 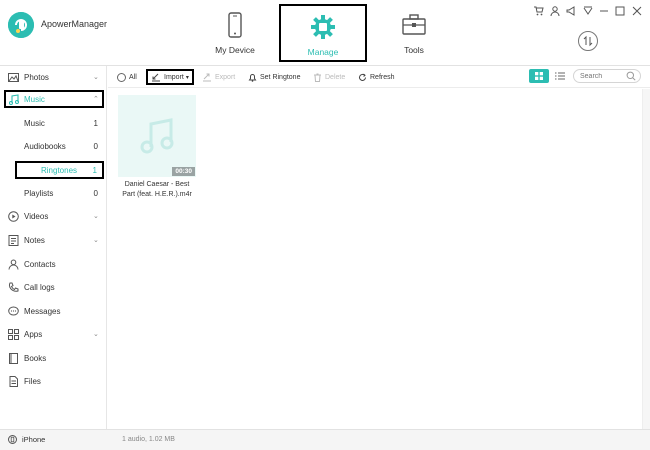 I want to click on tab-tools: Tools, so click(x=414, y=33).